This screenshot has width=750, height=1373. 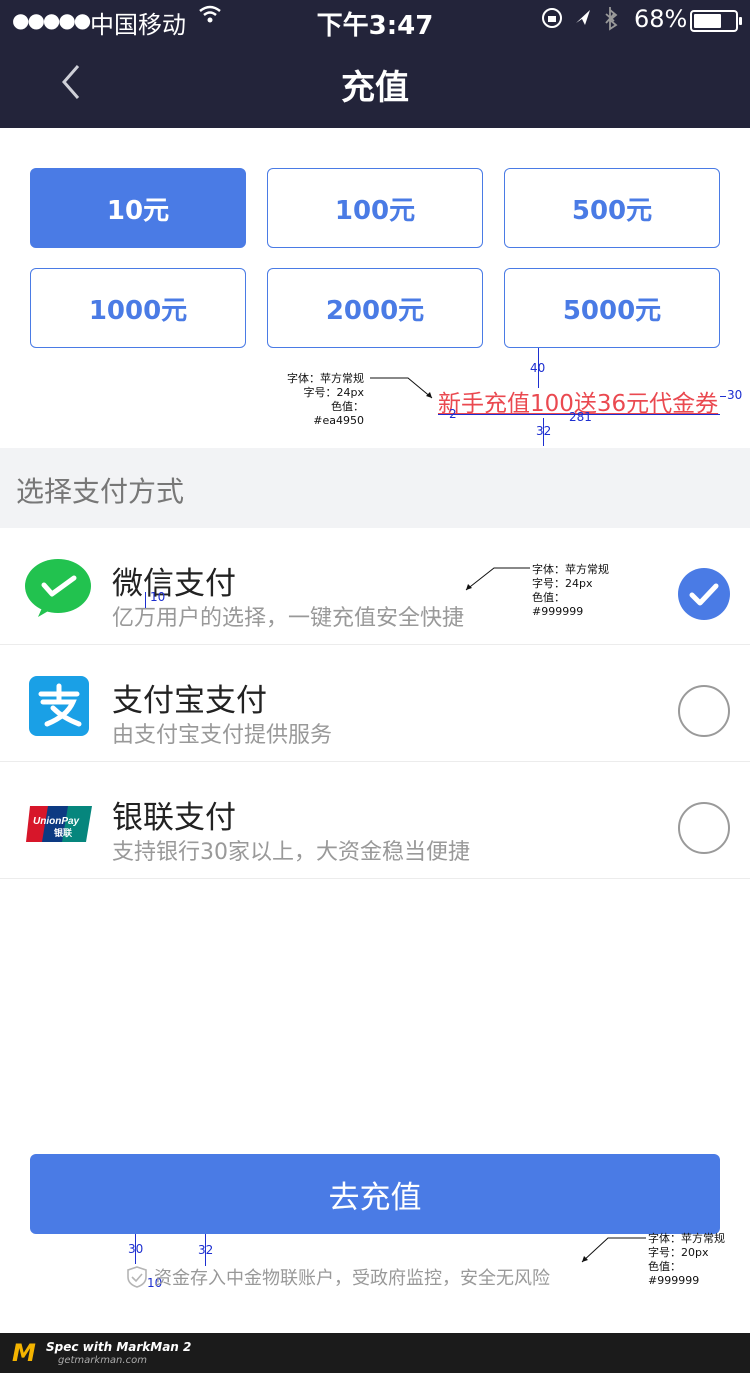 What do you see at coordinates (63, 833) in the screenshot?
I see `svg-text: 银联` at bounding box center [63, 833].